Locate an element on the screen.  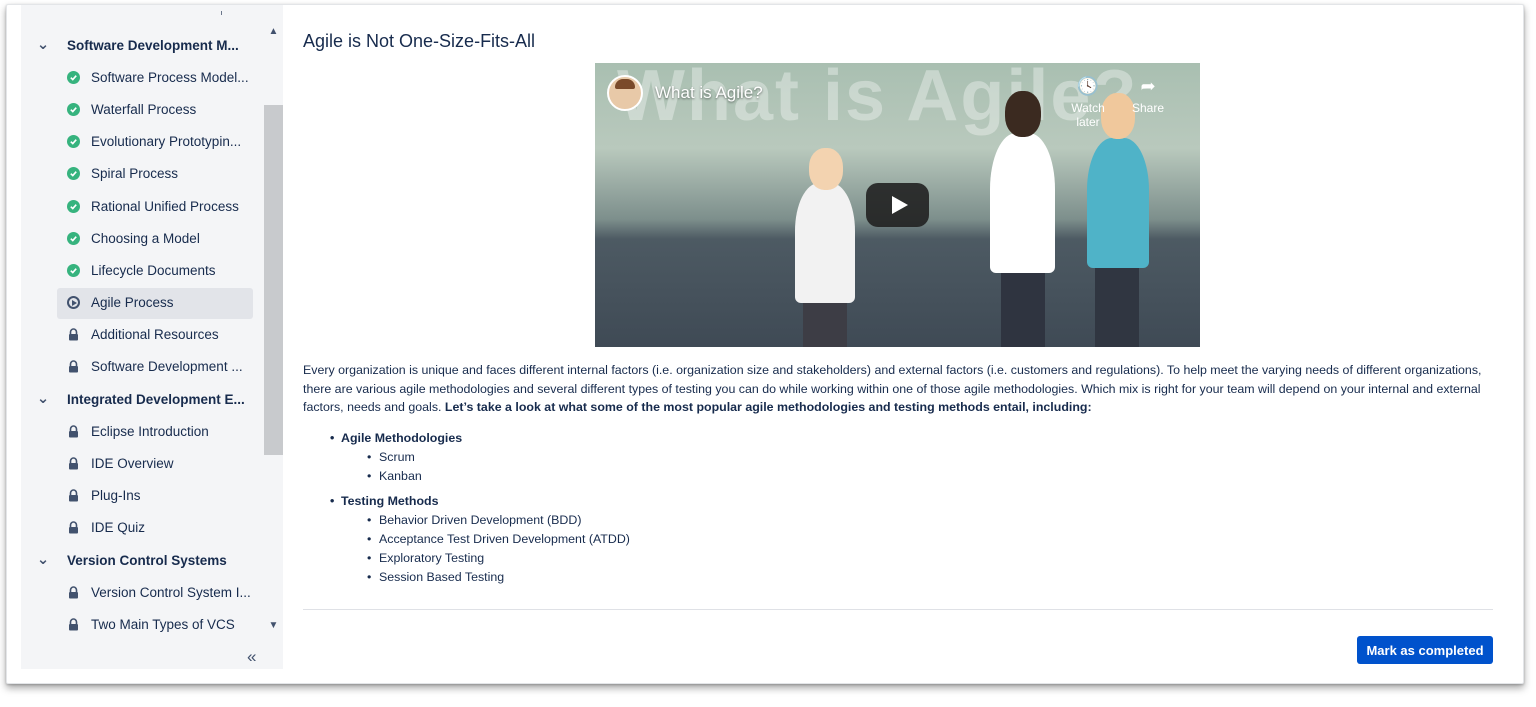
share-button: ➦ Share is located at coordinates (1148, 95).